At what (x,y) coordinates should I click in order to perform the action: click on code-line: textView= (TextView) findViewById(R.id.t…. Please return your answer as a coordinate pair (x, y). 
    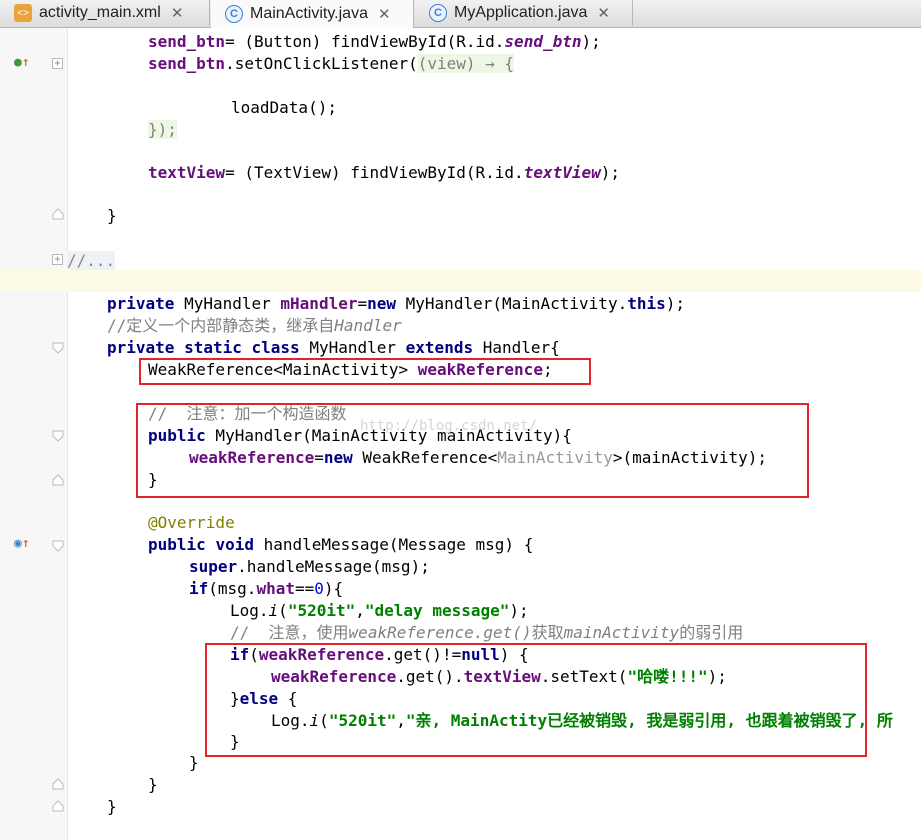
    Looking at the image, I should click on (384, 173).